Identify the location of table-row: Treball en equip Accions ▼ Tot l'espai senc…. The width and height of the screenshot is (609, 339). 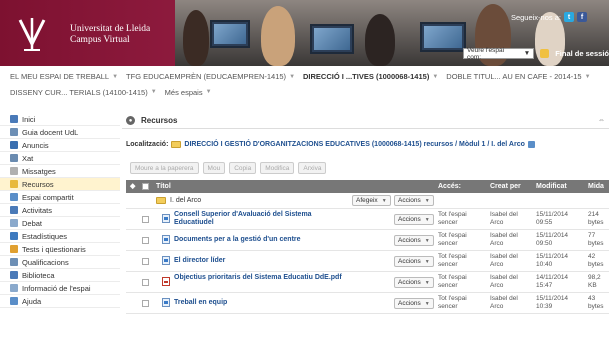
(367, 303).